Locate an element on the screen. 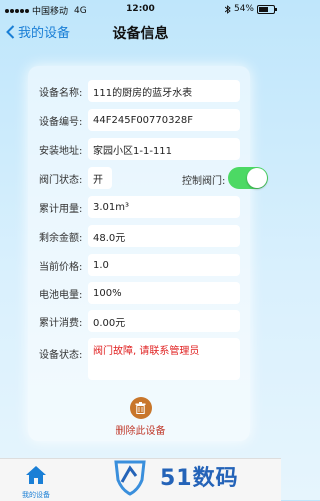 This screenshot has height=501, width=320. bluetooth-icon is located at coordinates (227, 9).